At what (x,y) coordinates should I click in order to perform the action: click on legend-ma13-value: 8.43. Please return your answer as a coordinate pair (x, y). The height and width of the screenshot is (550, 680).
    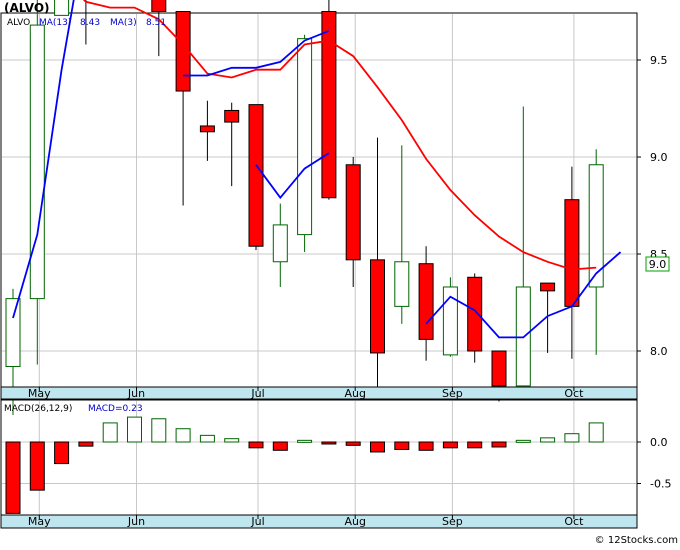
    Looking at the image, I should click on (90, 23).